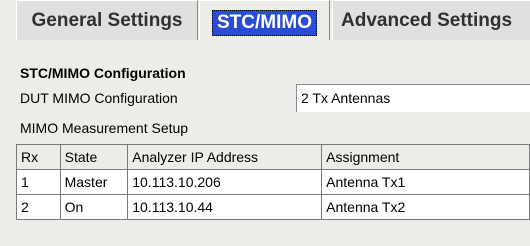  Describe the element at coordinates (103, 73) in the screenshot. I see `section-title: STC/MIMO Configuration` at that location.